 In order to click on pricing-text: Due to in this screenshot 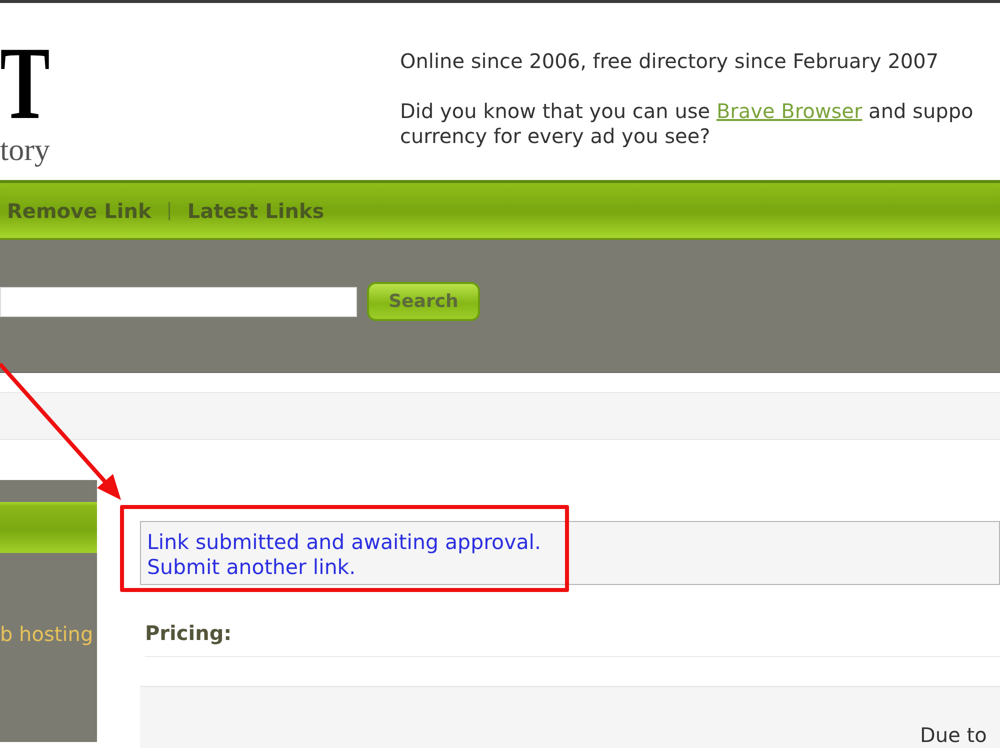, I will do `click(954, 735)`.